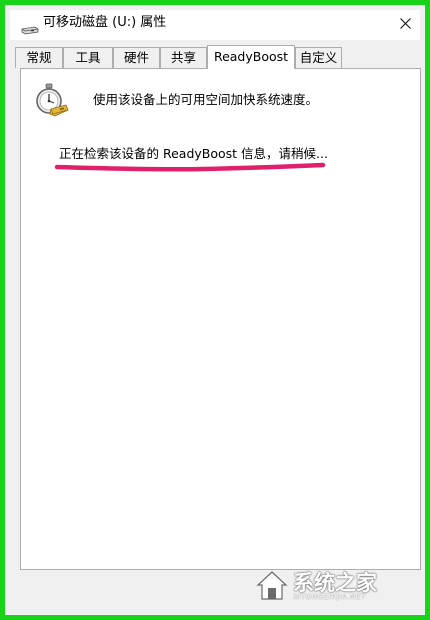 The height and width of the screenshot is (620, 430). What do you see at coordinates (136, 57) in the screenshot?
I see `tab-hardware: 硬件` at bounding box center [136, 57].